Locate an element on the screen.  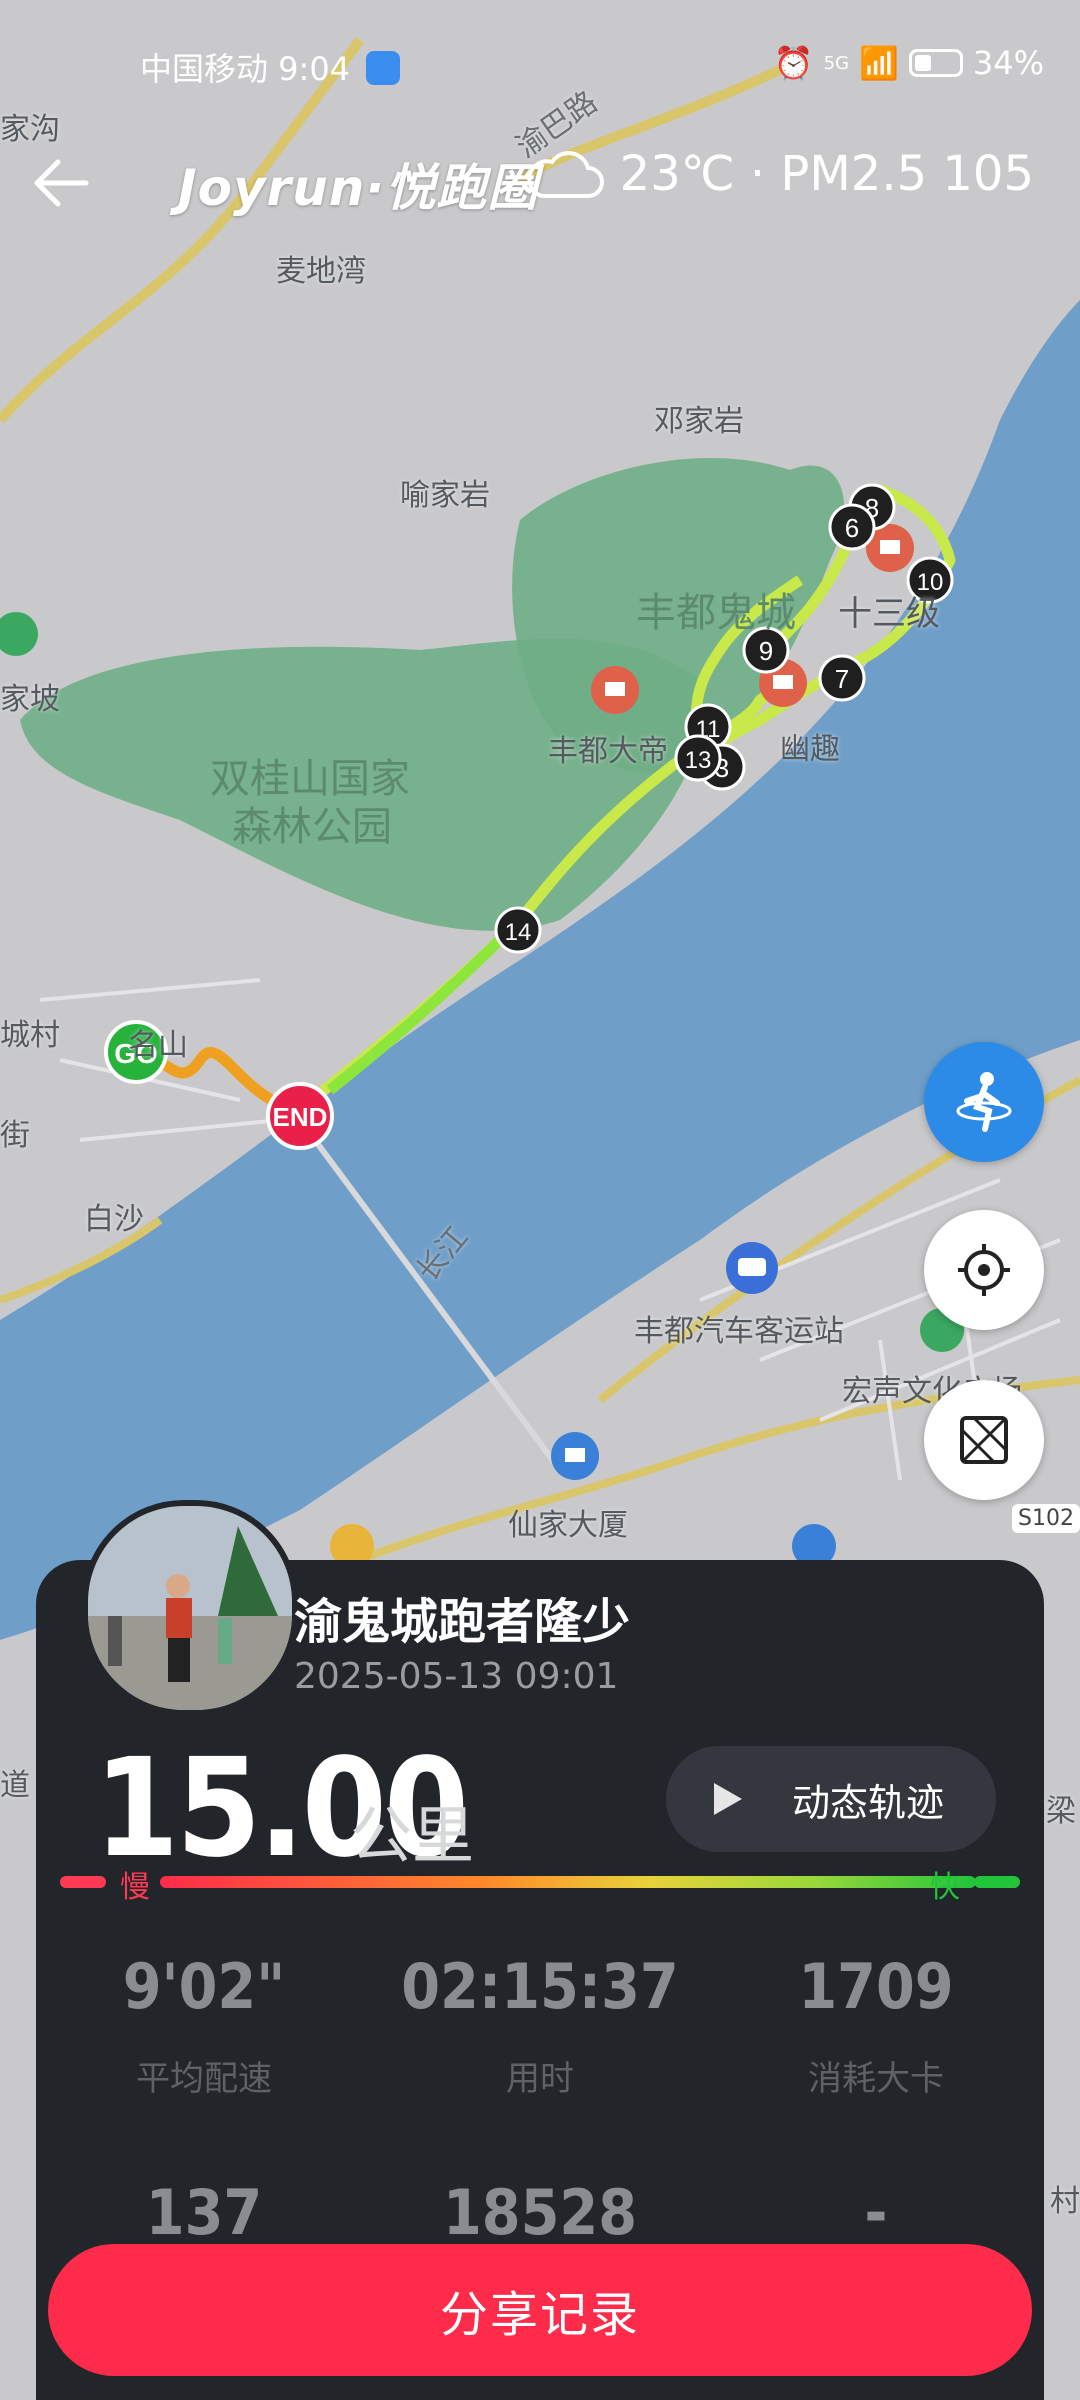
run-datetime: 2025-05-13 09:01 is located at coordinates (456, 1676).